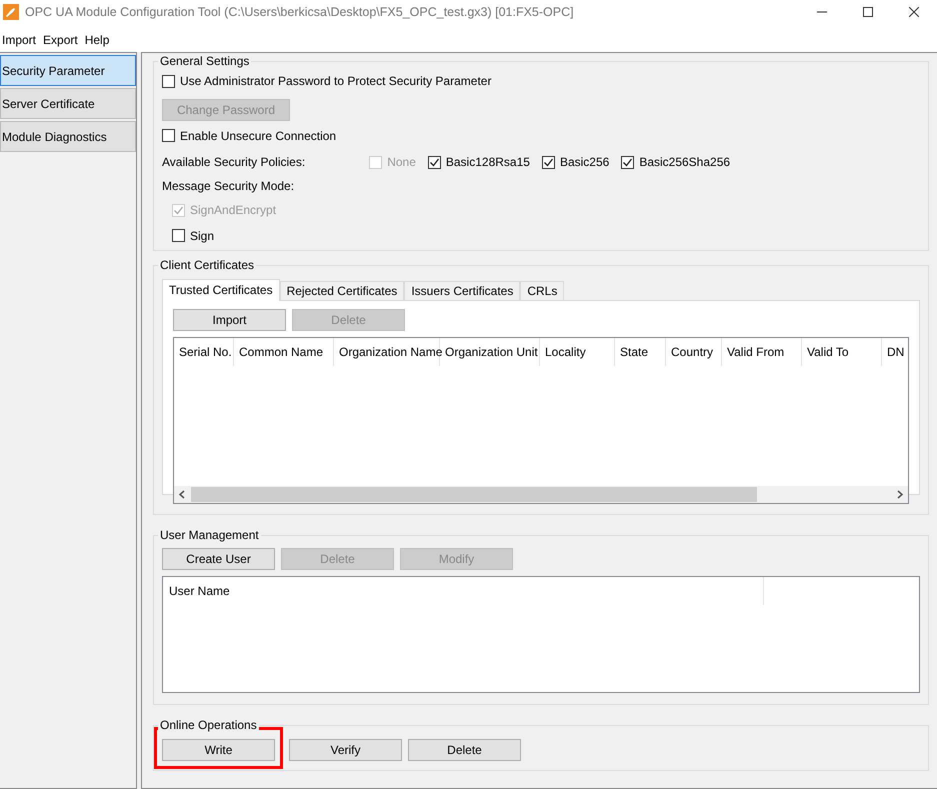  What do you see at coordinates (229, 320) in the screenshot?
I see `button: Import` at bounding box center [229, 320].